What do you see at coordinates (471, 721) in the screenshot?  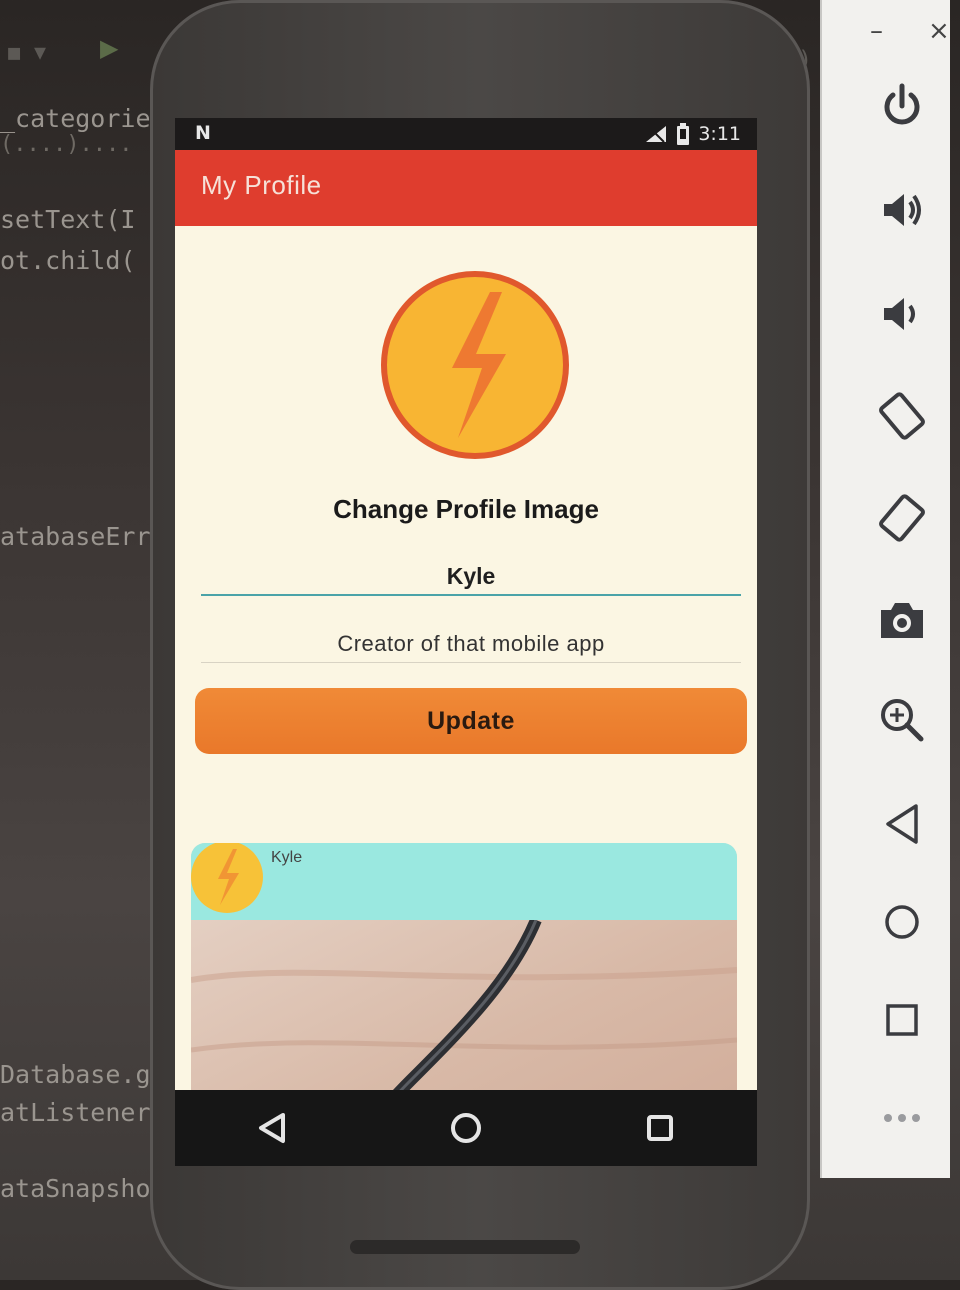 I see `update-button: Update` at bounding box center [471, 721].